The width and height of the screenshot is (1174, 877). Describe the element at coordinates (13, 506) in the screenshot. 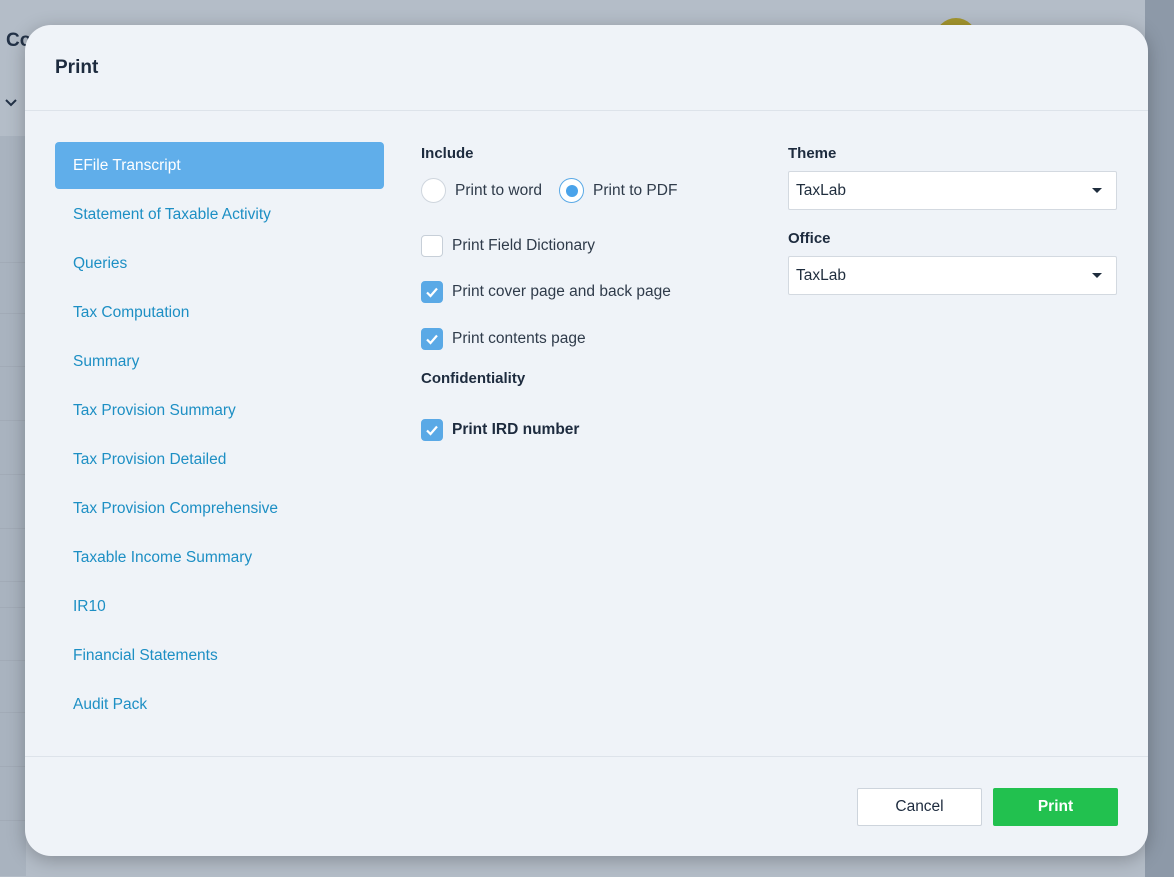

I see `background-panel` at that location.